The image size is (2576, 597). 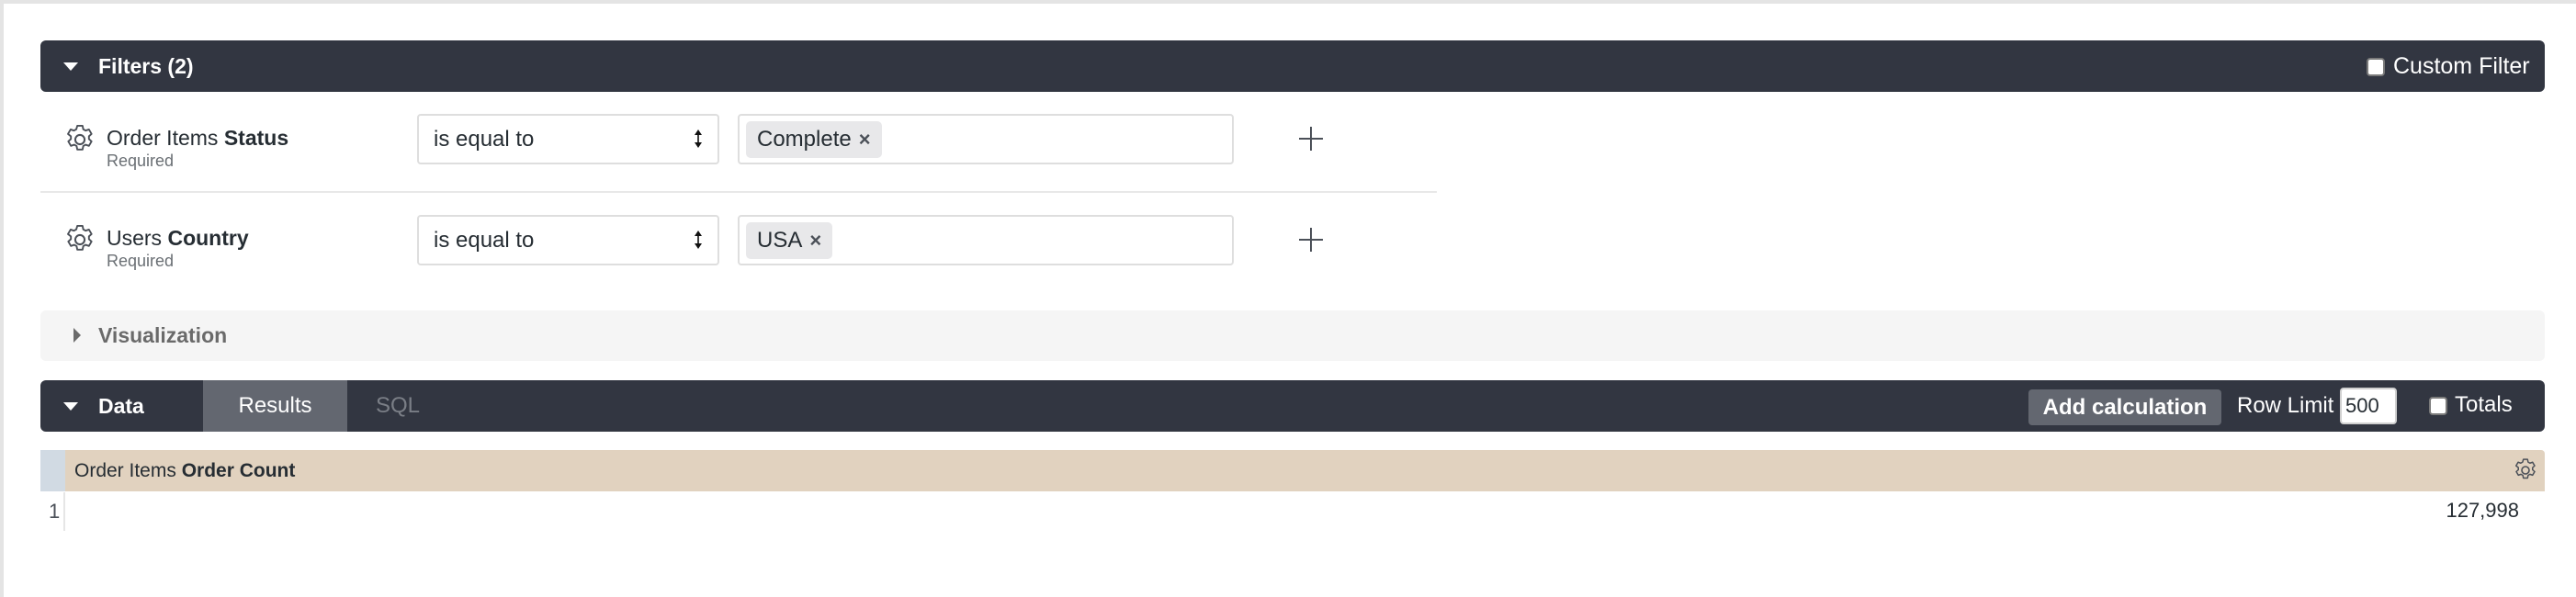 What do you see at coordinates (146, 66) in the screenshot?
I see `filters-title: Filters (2)` at bounding box center [146, 66].